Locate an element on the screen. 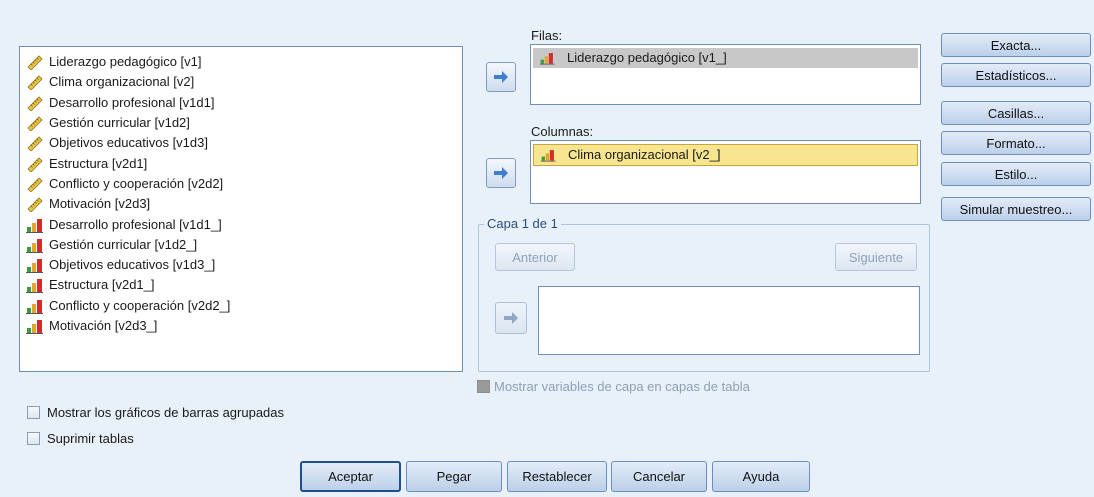 The height and width of the screenshot is (497, 1094). variable-label: Clima organizacional [v2] is located at coordinates (122, 82).